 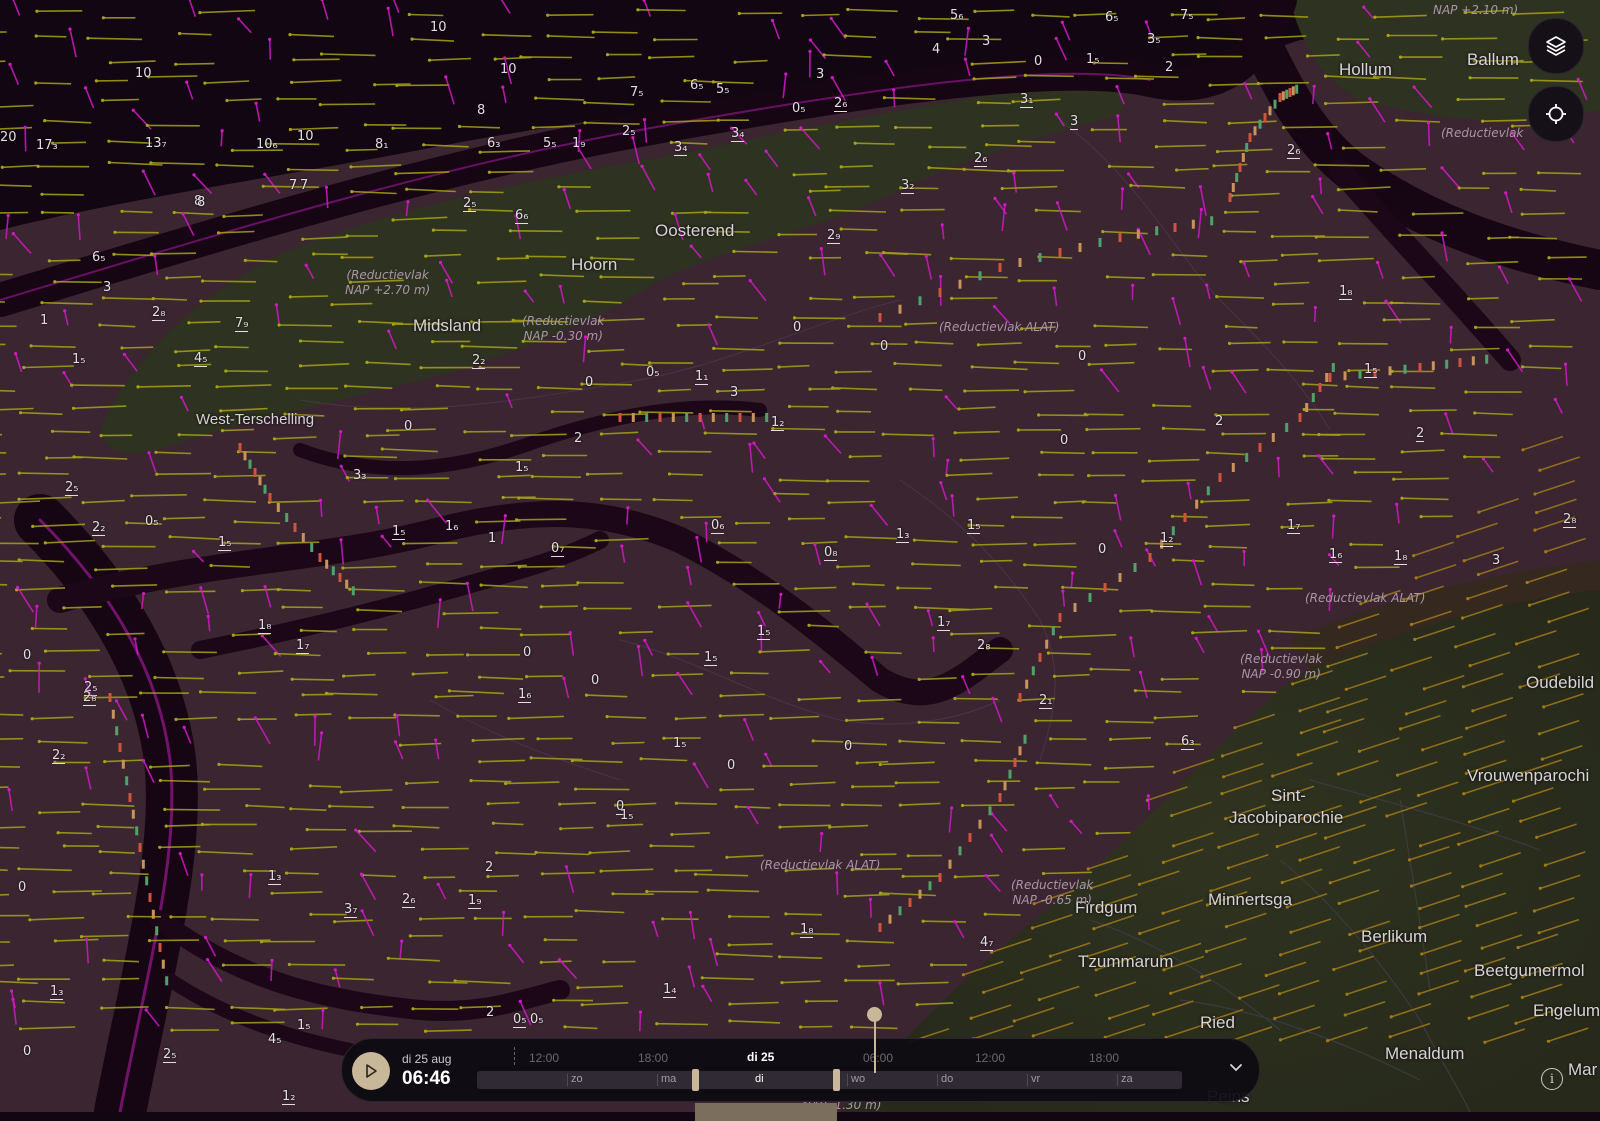 I want to click on depth-sounding: 2₂, so click(x=58, y=756).